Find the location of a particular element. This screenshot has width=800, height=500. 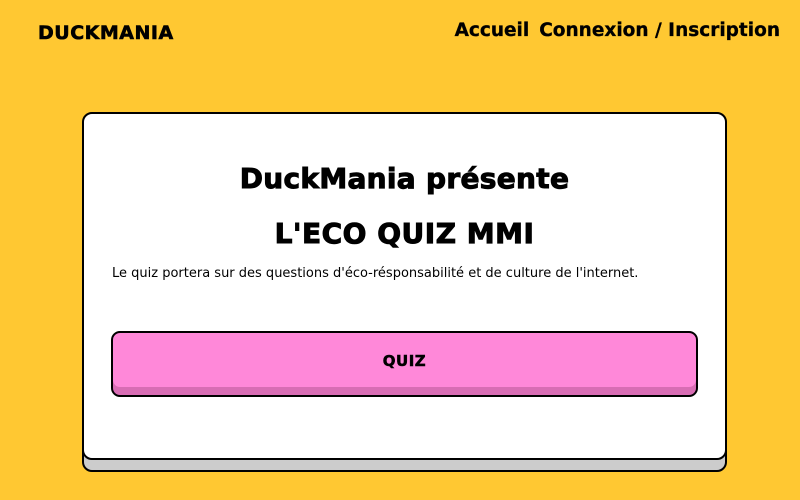

main-nav: Accueil Connexion / Inscription is located at coordinates (617, 30).